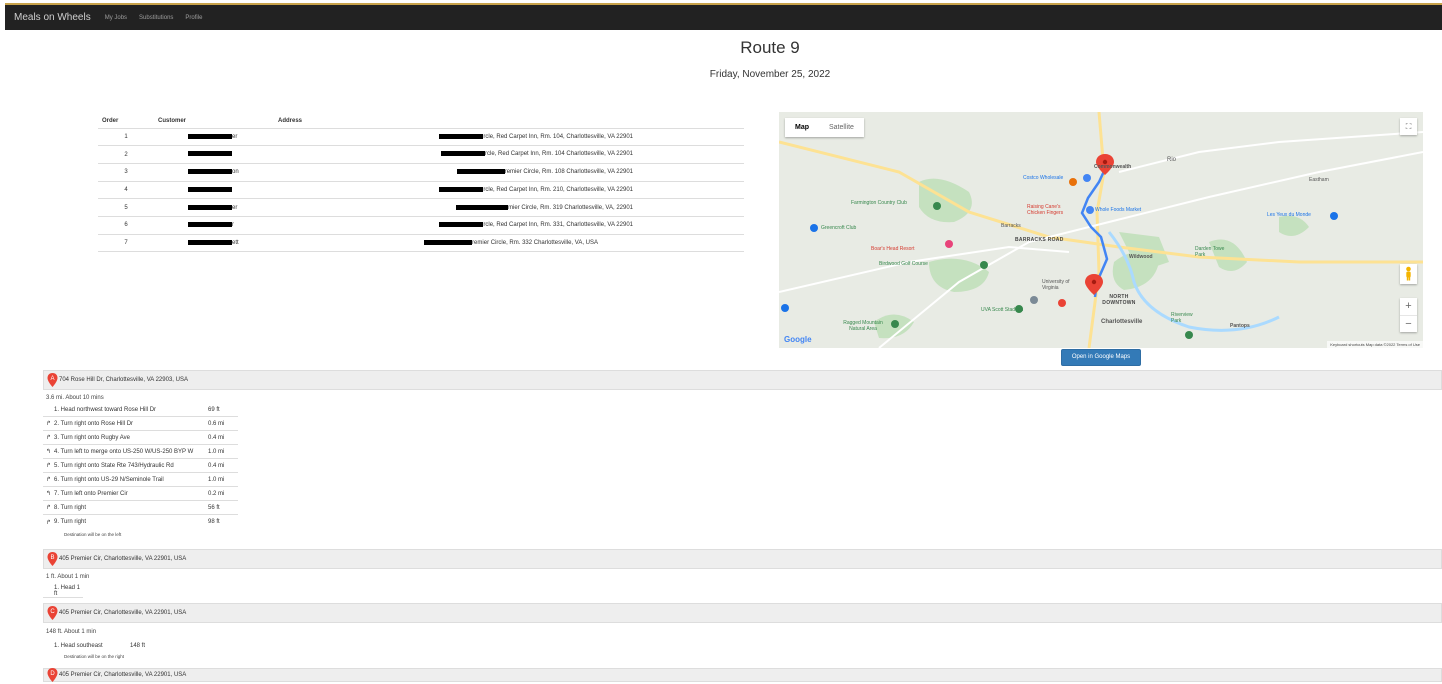 The image size is (1442, 684). Describe the element at coordinates (156, 18) in the screenshot. I see `nav-substitutions: Substitutions` at that location.